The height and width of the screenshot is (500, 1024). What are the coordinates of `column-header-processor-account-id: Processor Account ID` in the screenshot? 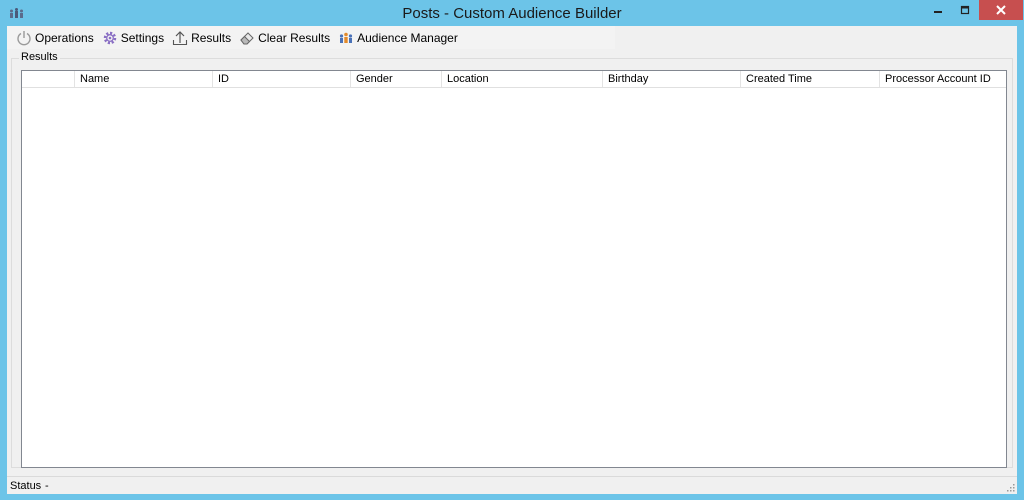 It's located at (943, 79).